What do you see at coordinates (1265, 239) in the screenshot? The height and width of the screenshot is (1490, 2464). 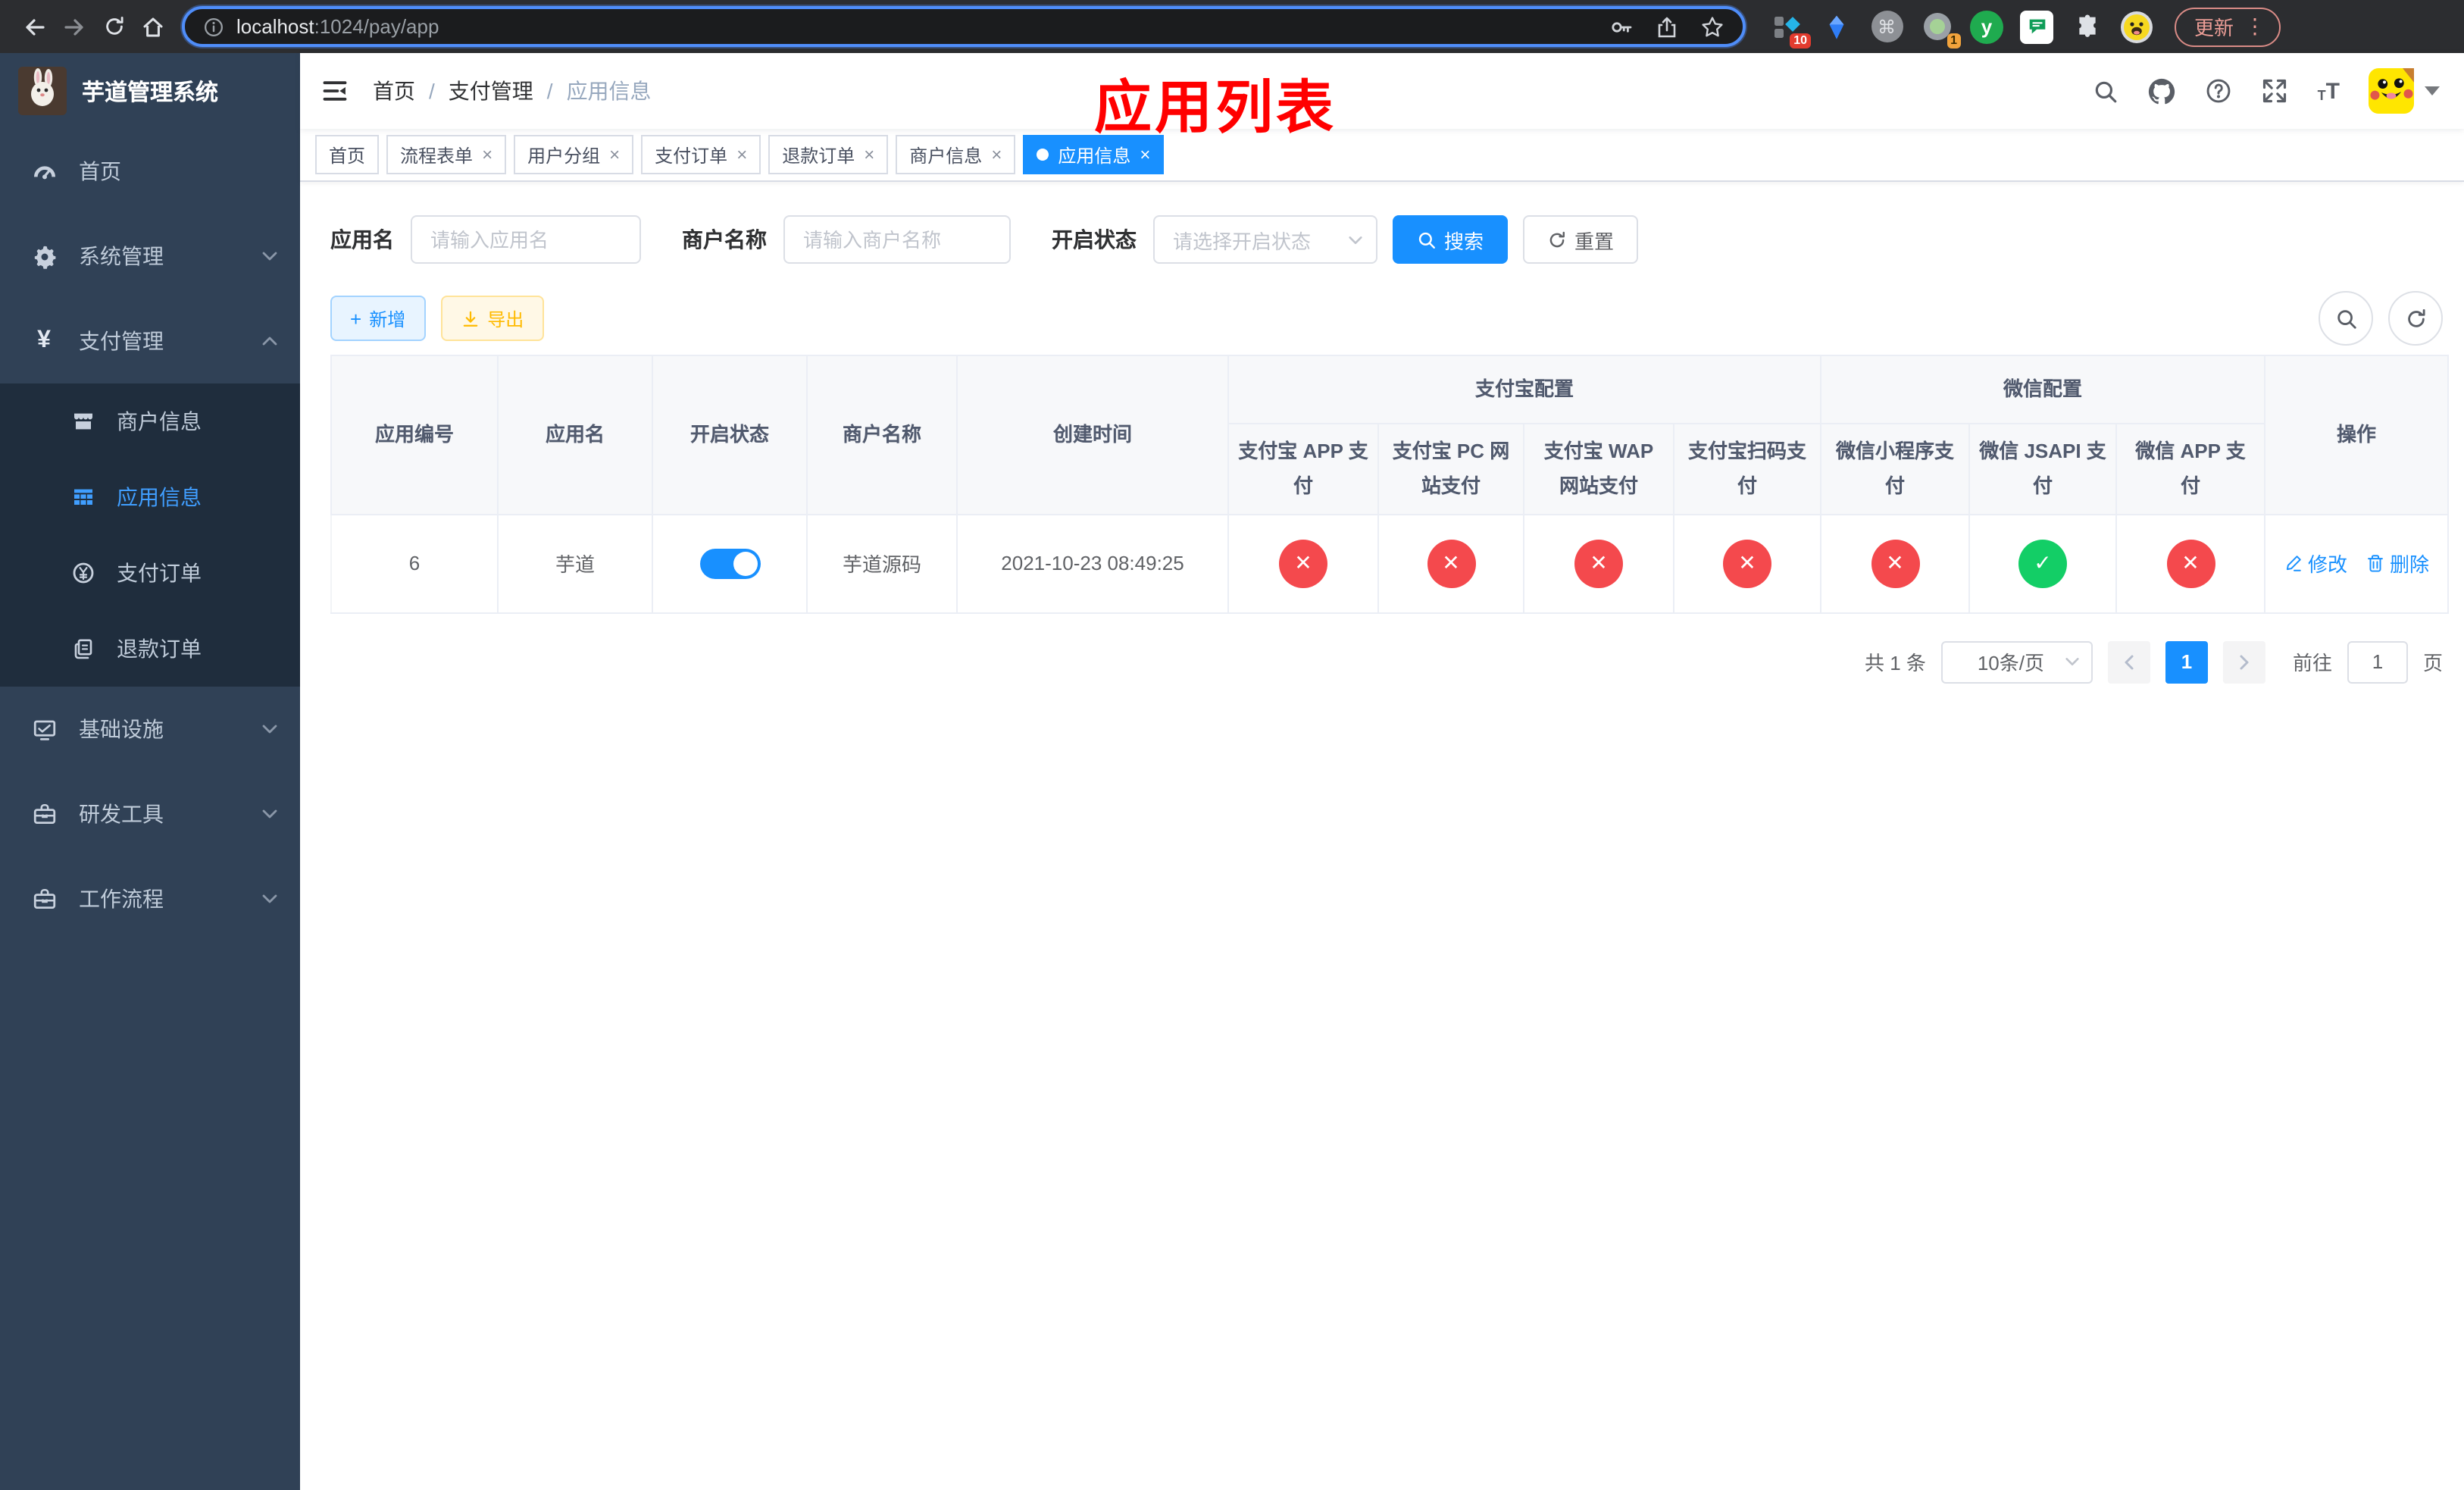 I see `status-select: 请选择开启状态` at bounding box center [1265, 239].